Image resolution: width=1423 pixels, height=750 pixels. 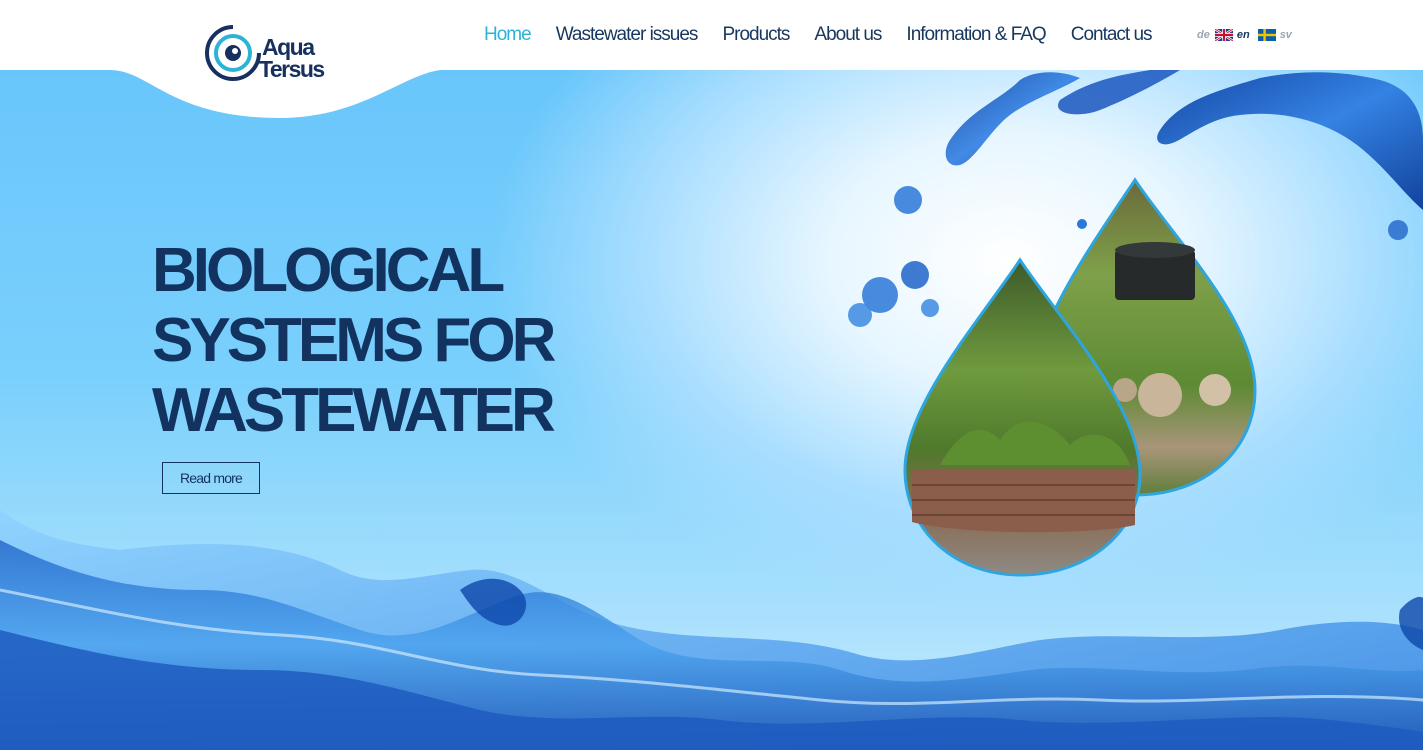 I want to click on aqua-tersus-logo-icon, so click(x=233, y=52).